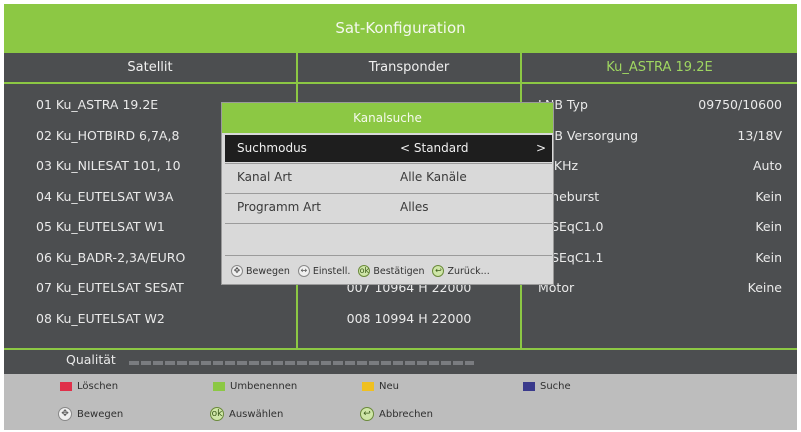 This screenshot has width=801, height=432. I want to click on option-value: Alles, so click(414, 207).